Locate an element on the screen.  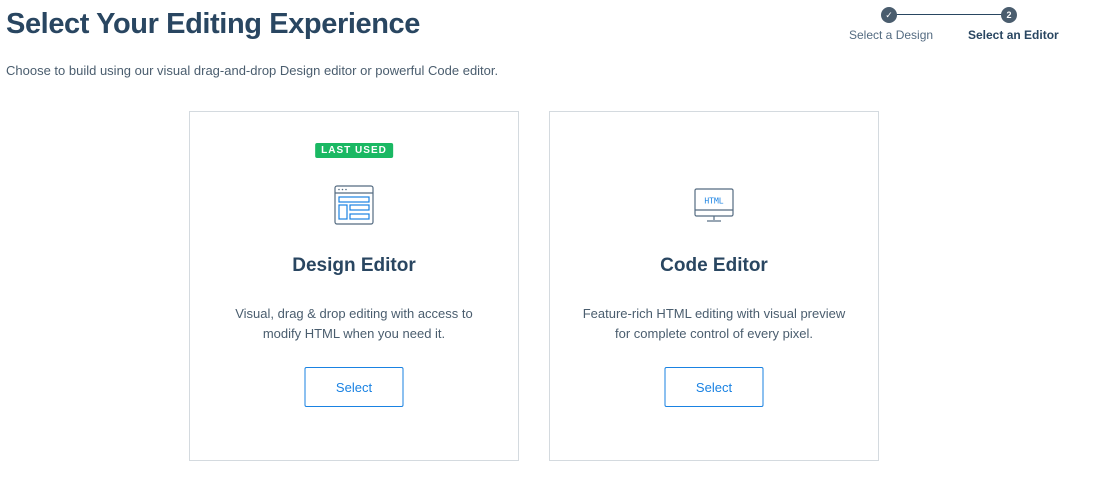
step-2-label: Select an Editor is located at coordinates (1013, 35).